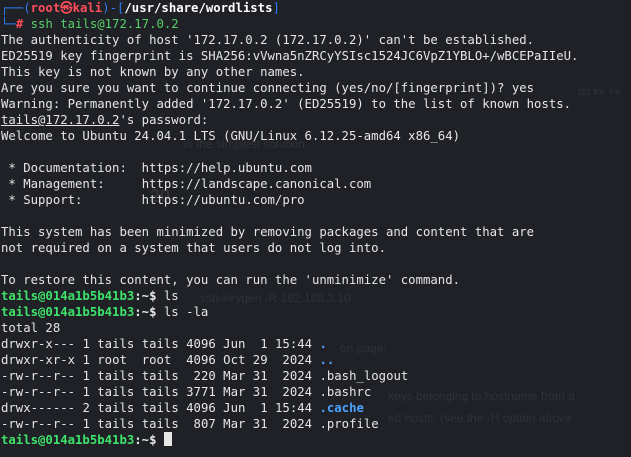  Describe the element at coordinates (316, 120) in the screenshot. I see `password-prompt-line: tails@172.17.0.2's password:` at that location.